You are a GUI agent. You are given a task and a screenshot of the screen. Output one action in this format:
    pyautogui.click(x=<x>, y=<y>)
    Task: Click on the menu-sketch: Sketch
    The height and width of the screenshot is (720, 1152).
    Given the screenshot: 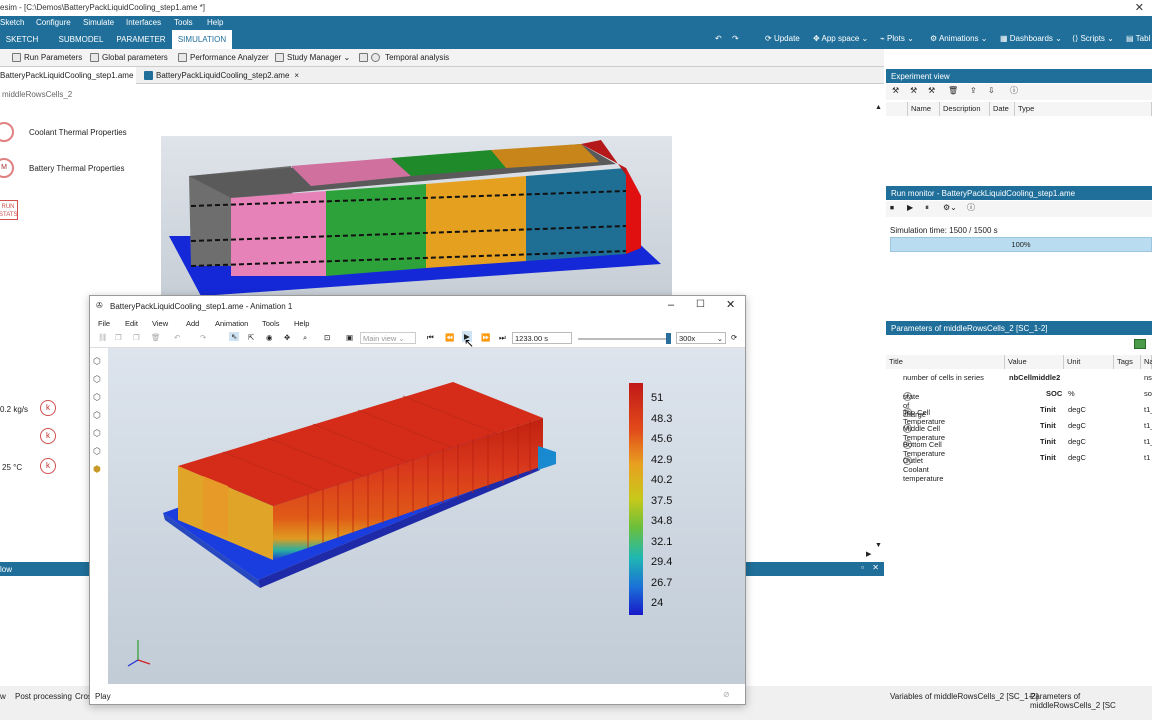 What is the action you would take?
    pyautogui.click(x=12, y=22)
    